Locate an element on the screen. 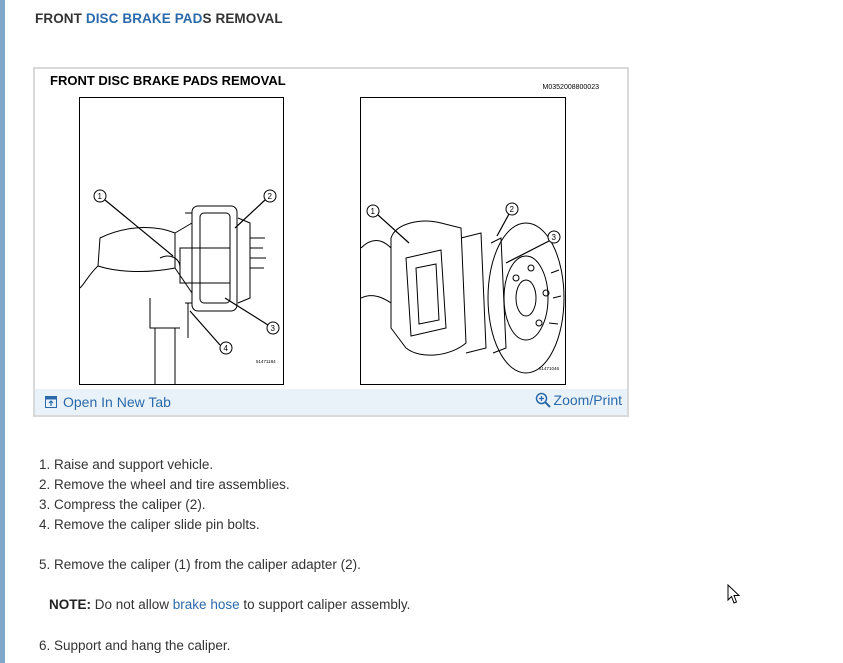 This screenshot has width=843, height=663. figure-title: FRONT DISC BRAKE PADS REMOVAL is located at coordinates (168, 80).